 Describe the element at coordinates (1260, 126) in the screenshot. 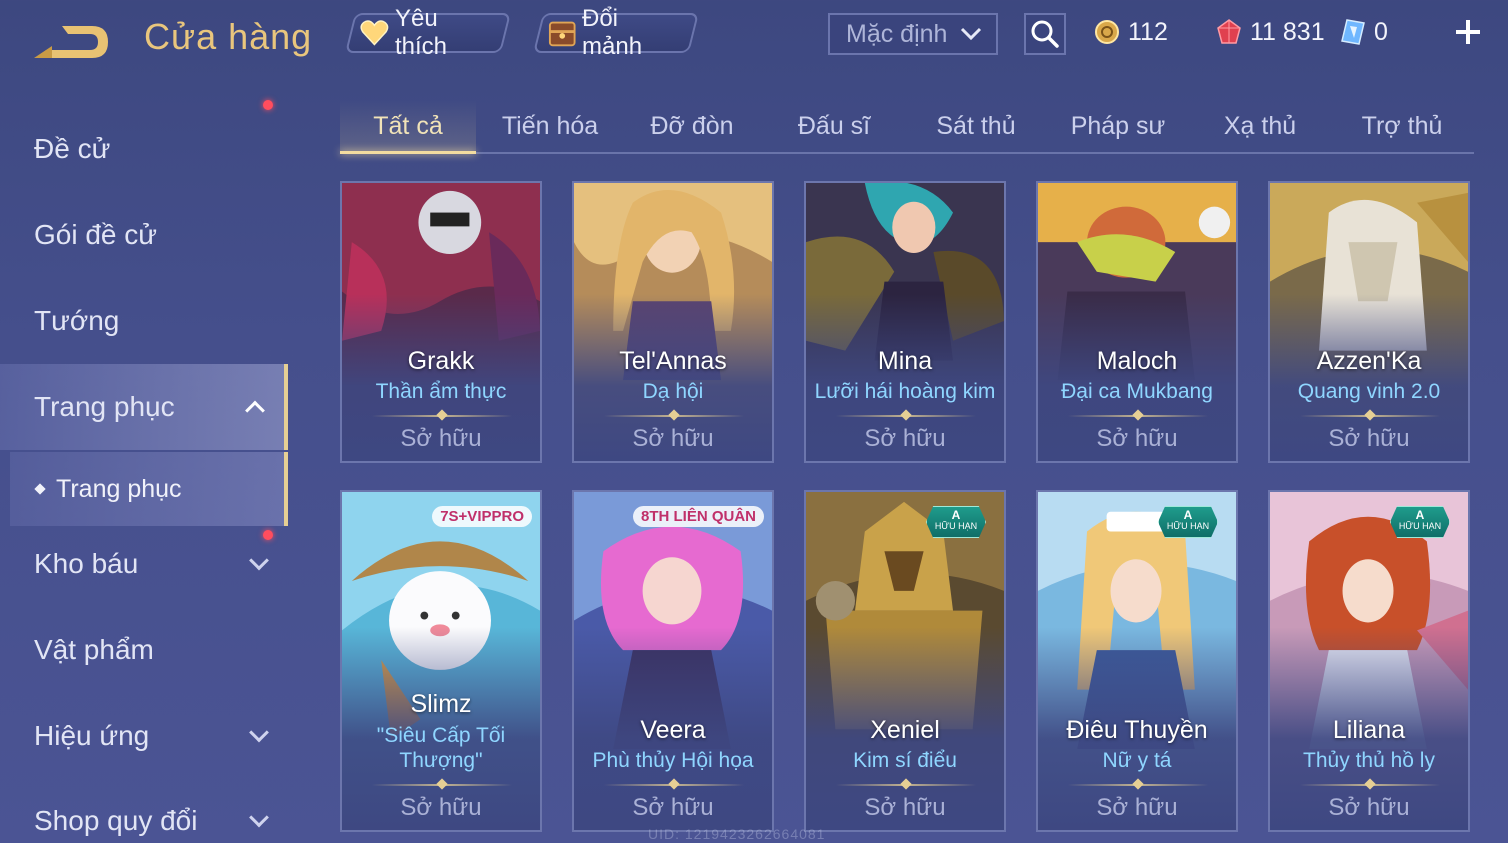

I see `tab-marksman: Xạ thủ` at that location.